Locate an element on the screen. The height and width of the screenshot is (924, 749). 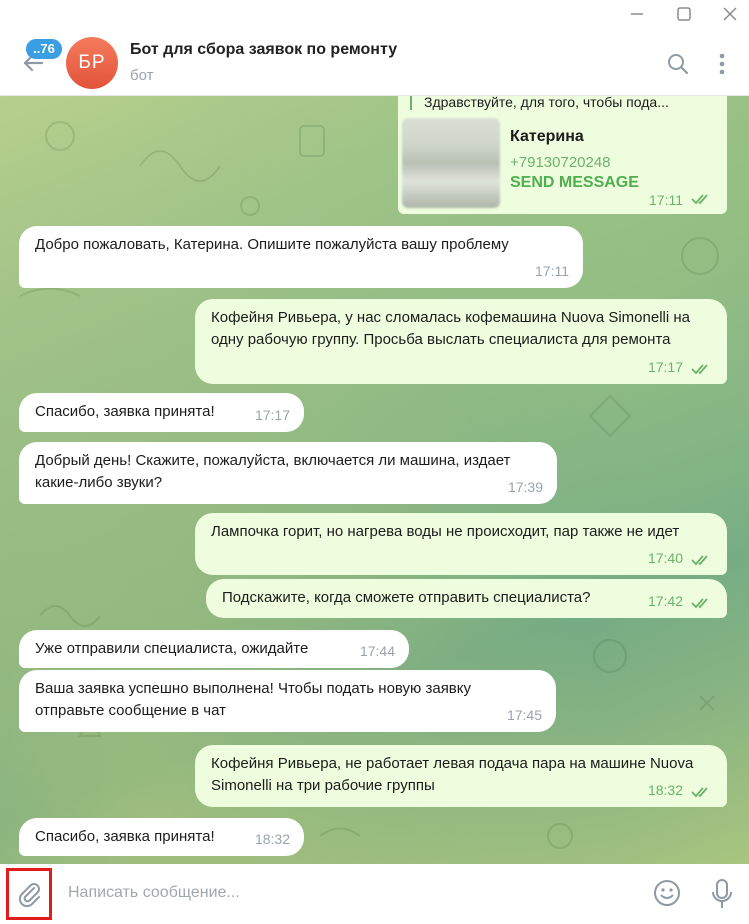
unread-badge: ..76 is located at coordinates (44, 49).